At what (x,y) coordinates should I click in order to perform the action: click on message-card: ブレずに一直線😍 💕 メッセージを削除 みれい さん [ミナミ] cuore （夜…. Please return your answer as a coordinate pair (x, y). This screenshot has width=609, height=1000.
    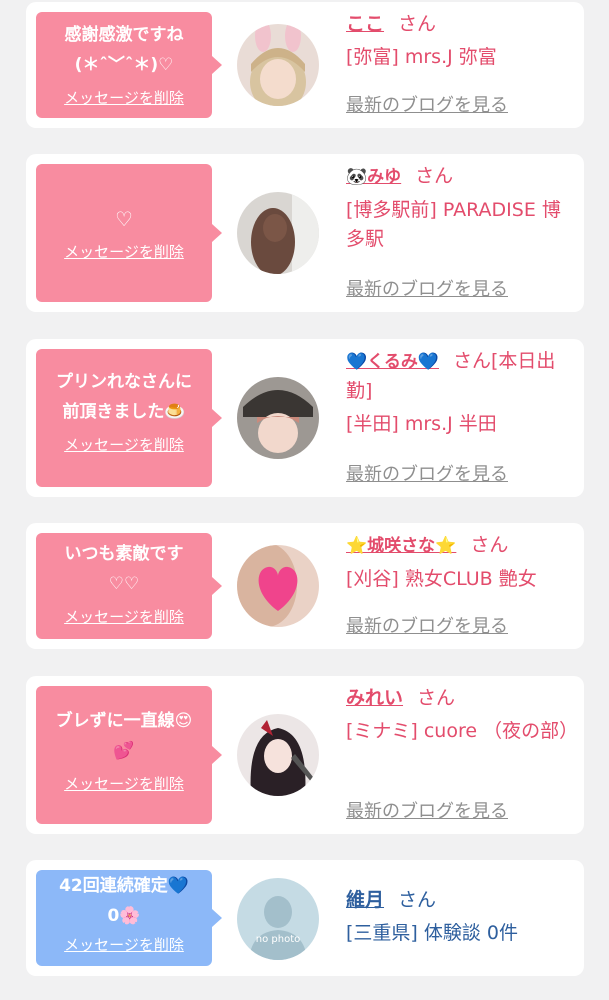
    Looking at the image, I should click on (305, 755).